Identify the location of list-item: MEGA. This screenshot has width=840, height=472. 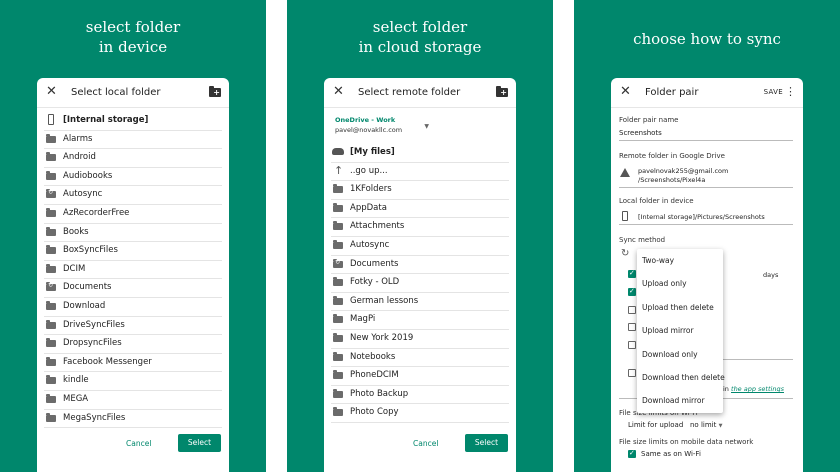
(133, 400).